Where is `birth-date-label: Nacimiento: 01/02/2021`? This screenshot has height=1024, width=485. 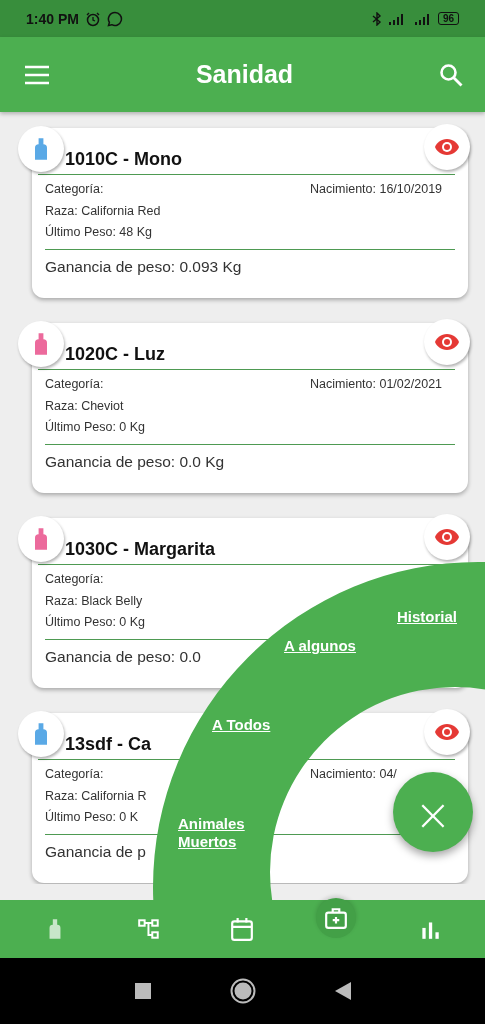 birth-date-label: Nacimiento: 01/02/2021 is located at coordinates (376, 384).